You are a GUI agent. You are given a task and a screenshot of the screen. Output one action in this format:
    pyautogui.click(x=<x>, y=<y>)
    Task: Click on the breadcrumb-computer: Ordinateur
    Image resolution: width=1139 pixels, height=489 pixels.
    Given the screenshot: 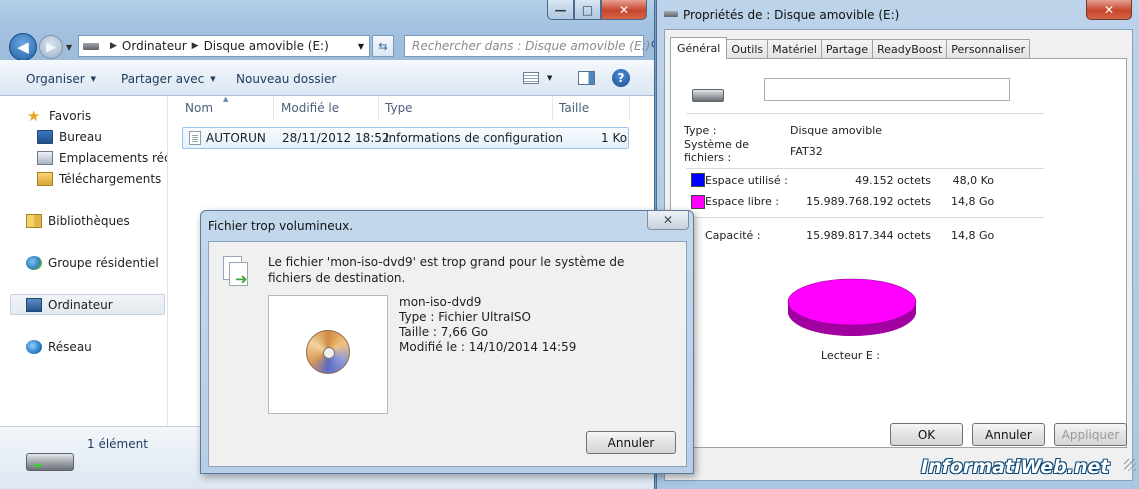 What is the action you would take?
    pyautogui.click(x=154, y=46)
    